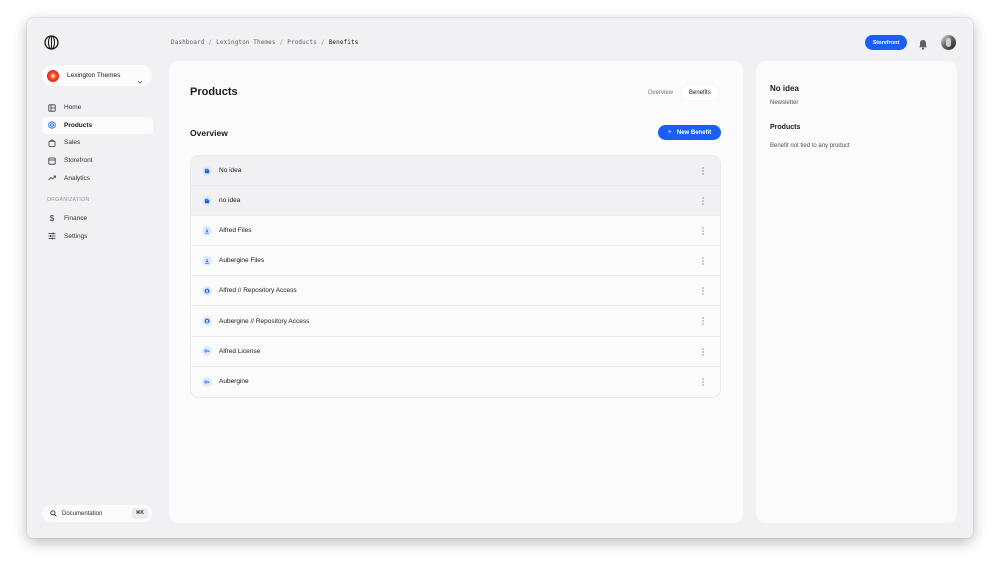 This screenshot has height=574, width=1000. What do you see at coordinates (94, 75) in the screenshot?
I see `organization-name: Lexington Themes` at bounding box center [94, 75].